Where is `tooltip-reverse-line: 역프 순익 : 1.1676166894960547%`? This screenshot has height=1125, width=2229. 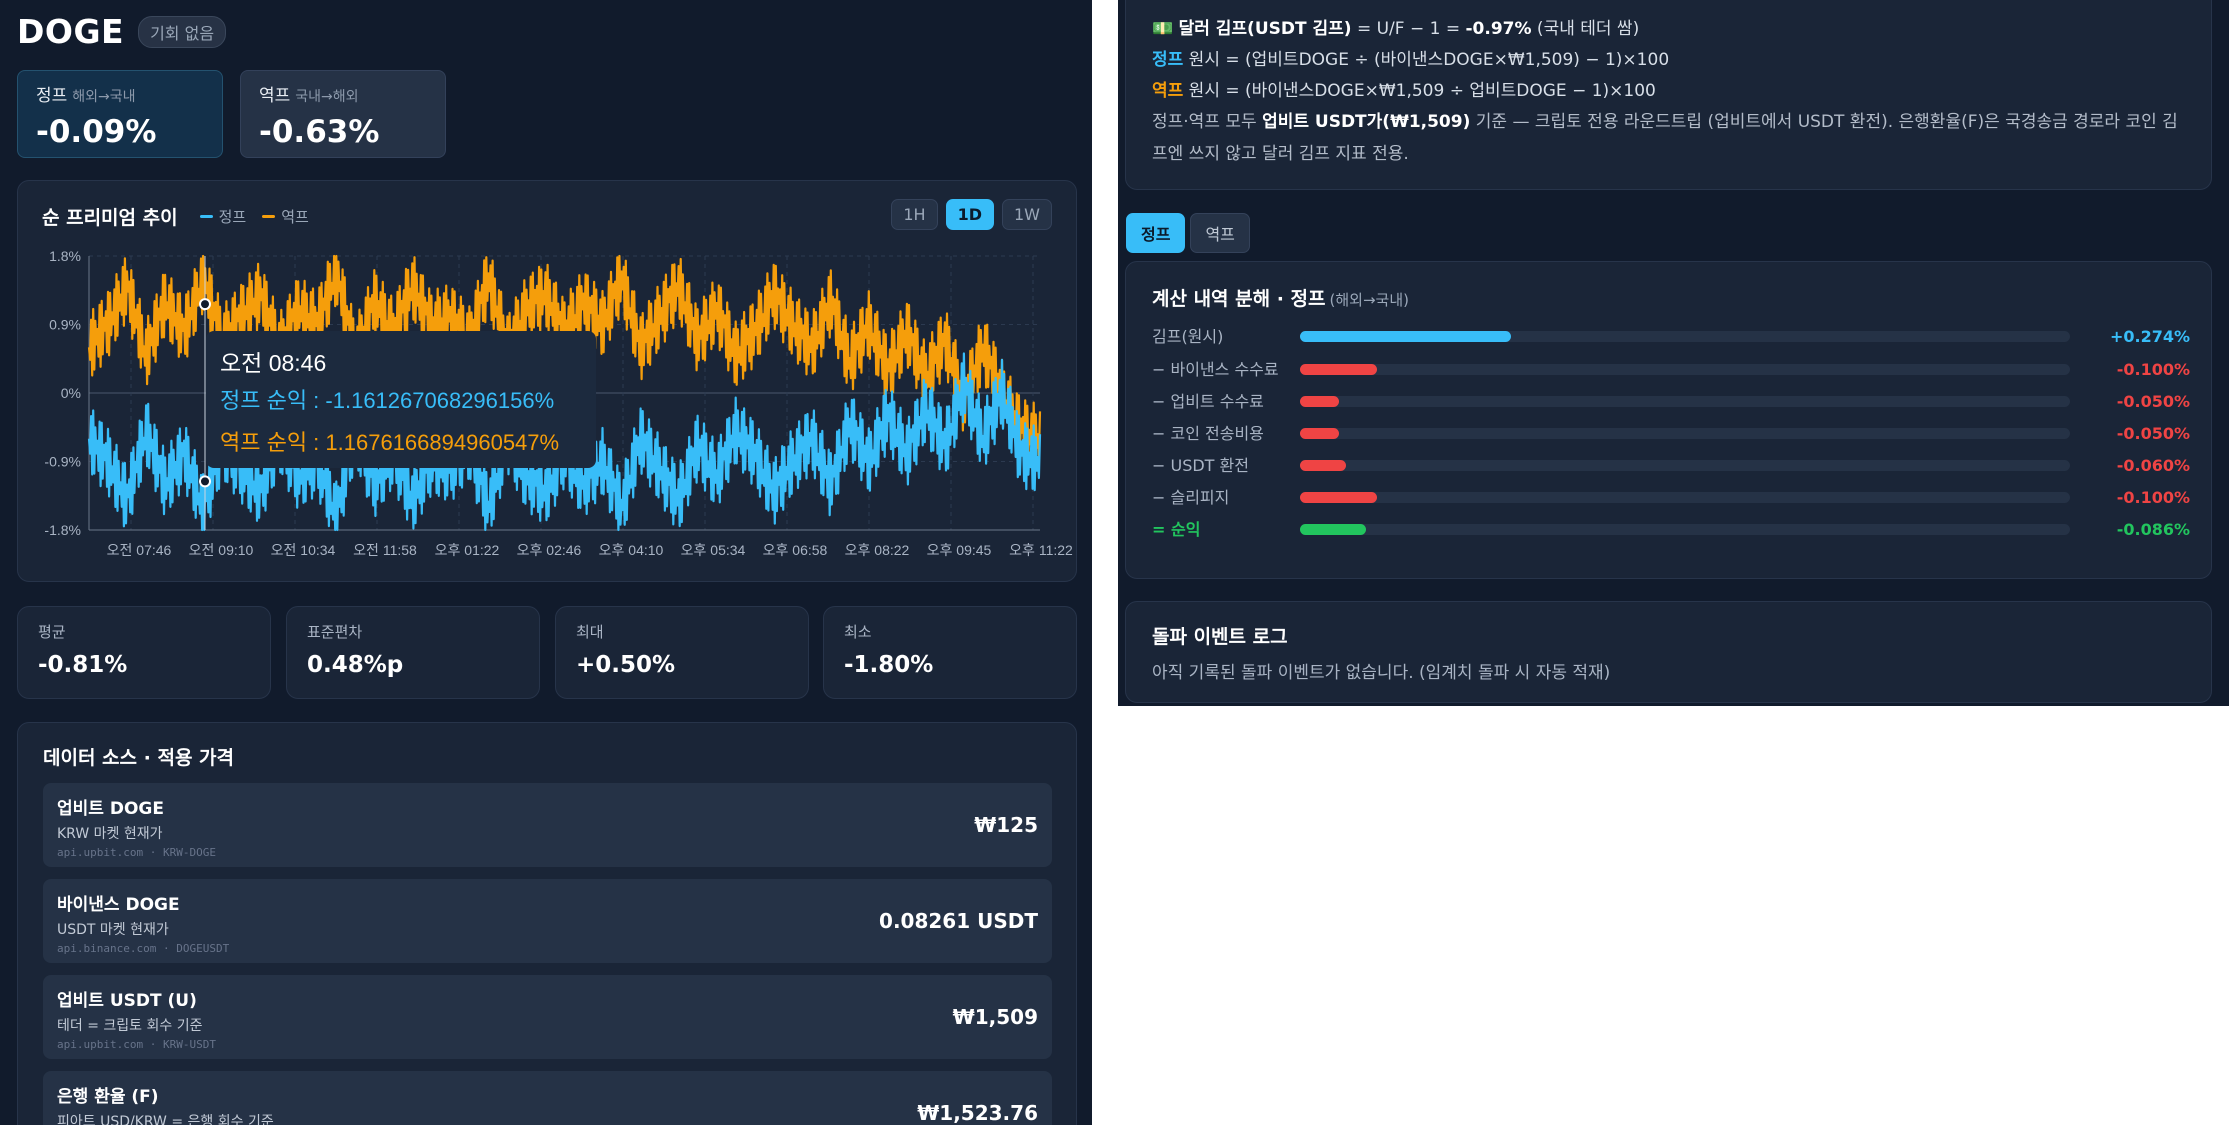 tooltip-reverse-line: 역프 순익 : 1.1676166894960547% is located at coordinates (390, 442).